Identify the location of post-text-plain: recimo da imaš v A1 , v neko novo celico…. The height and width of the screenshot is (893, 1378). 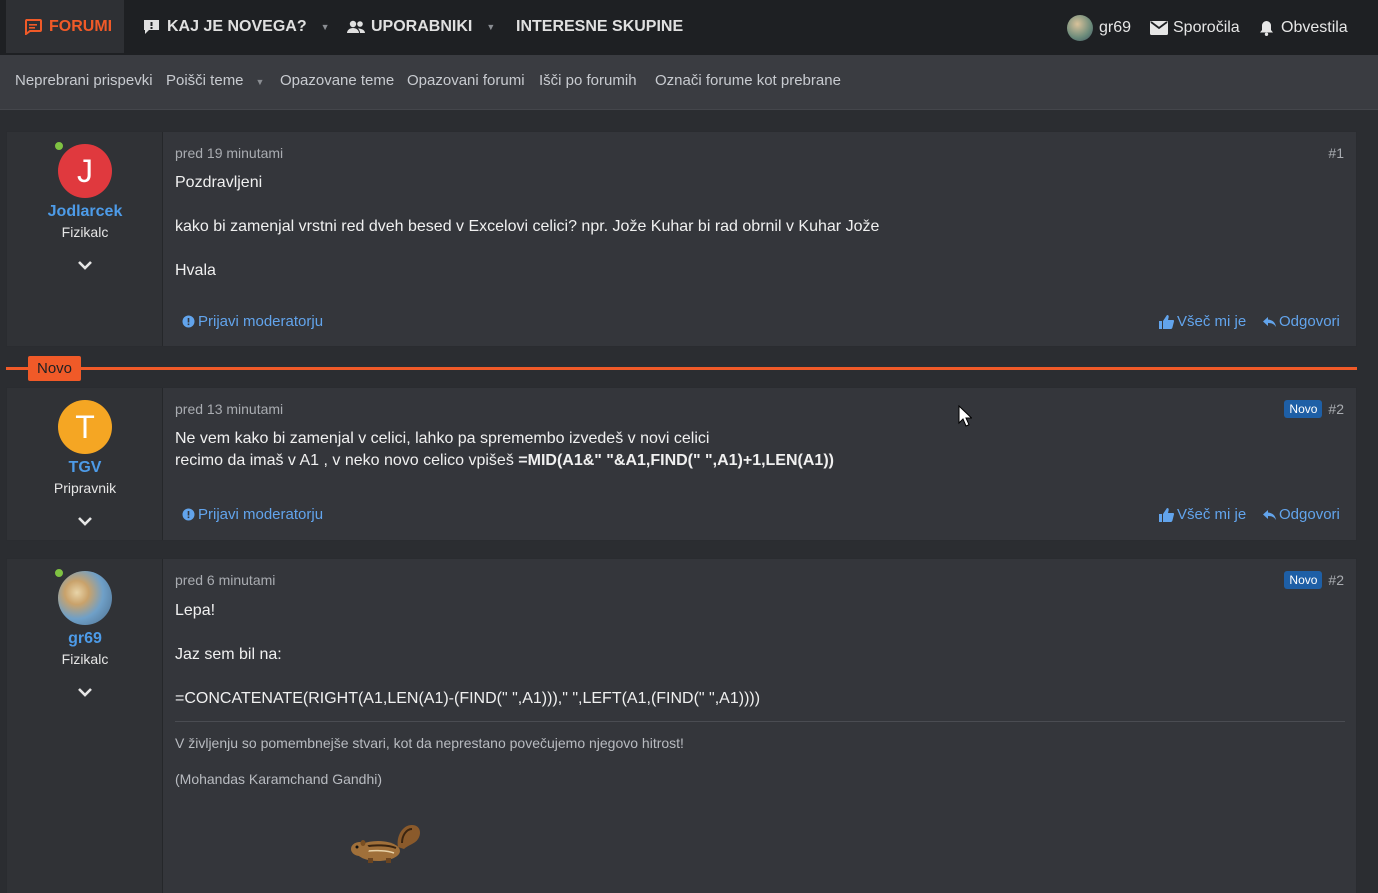
(347, 460).